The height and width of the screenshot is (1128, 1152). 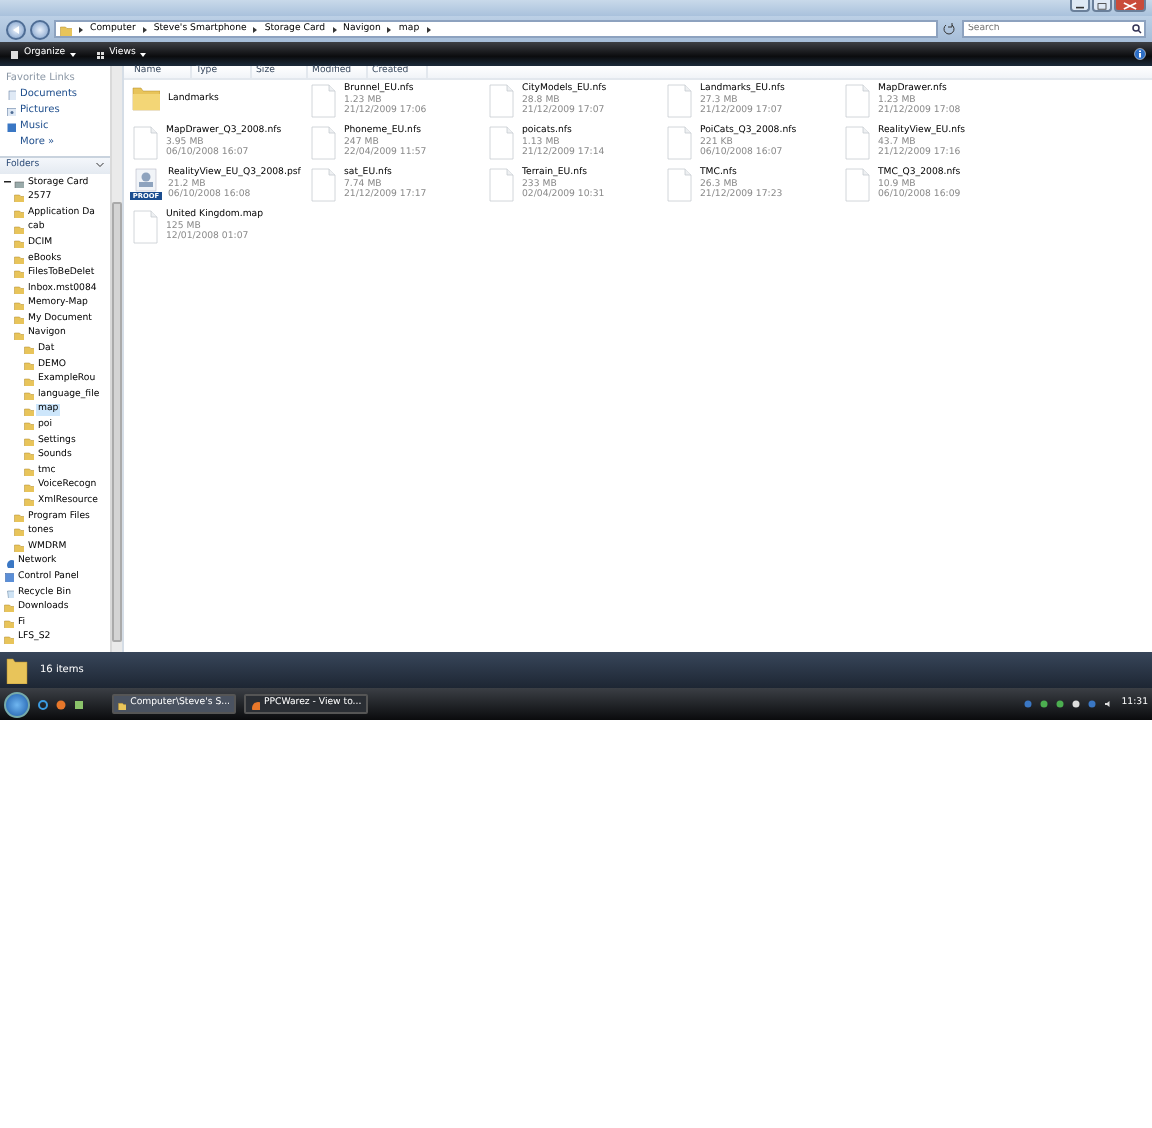 What do you see at coordinates (9, 592) in the screenshot?
I see `recycle-bin-icon` at bounding box center [9, 592].